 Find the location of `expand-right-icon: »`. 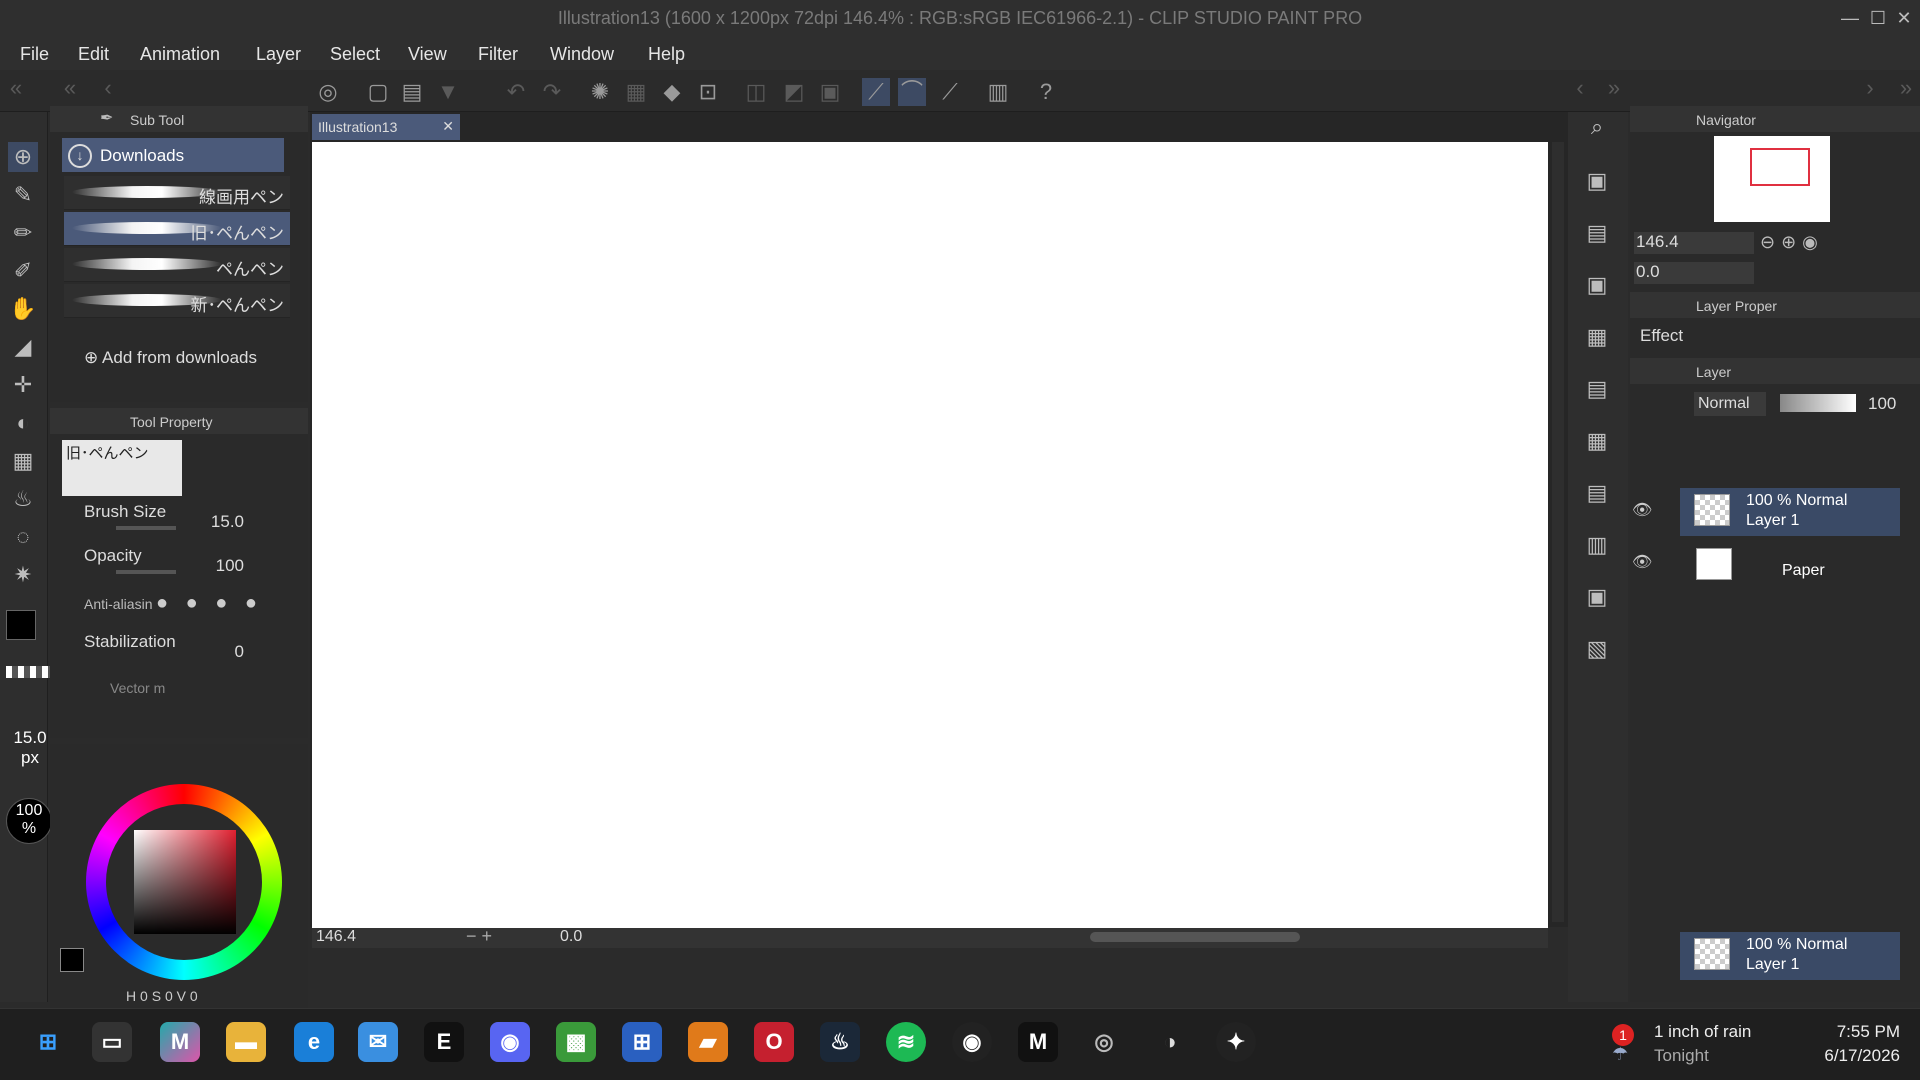

expand-right-icon: » is located at coordinates (1614, 88).